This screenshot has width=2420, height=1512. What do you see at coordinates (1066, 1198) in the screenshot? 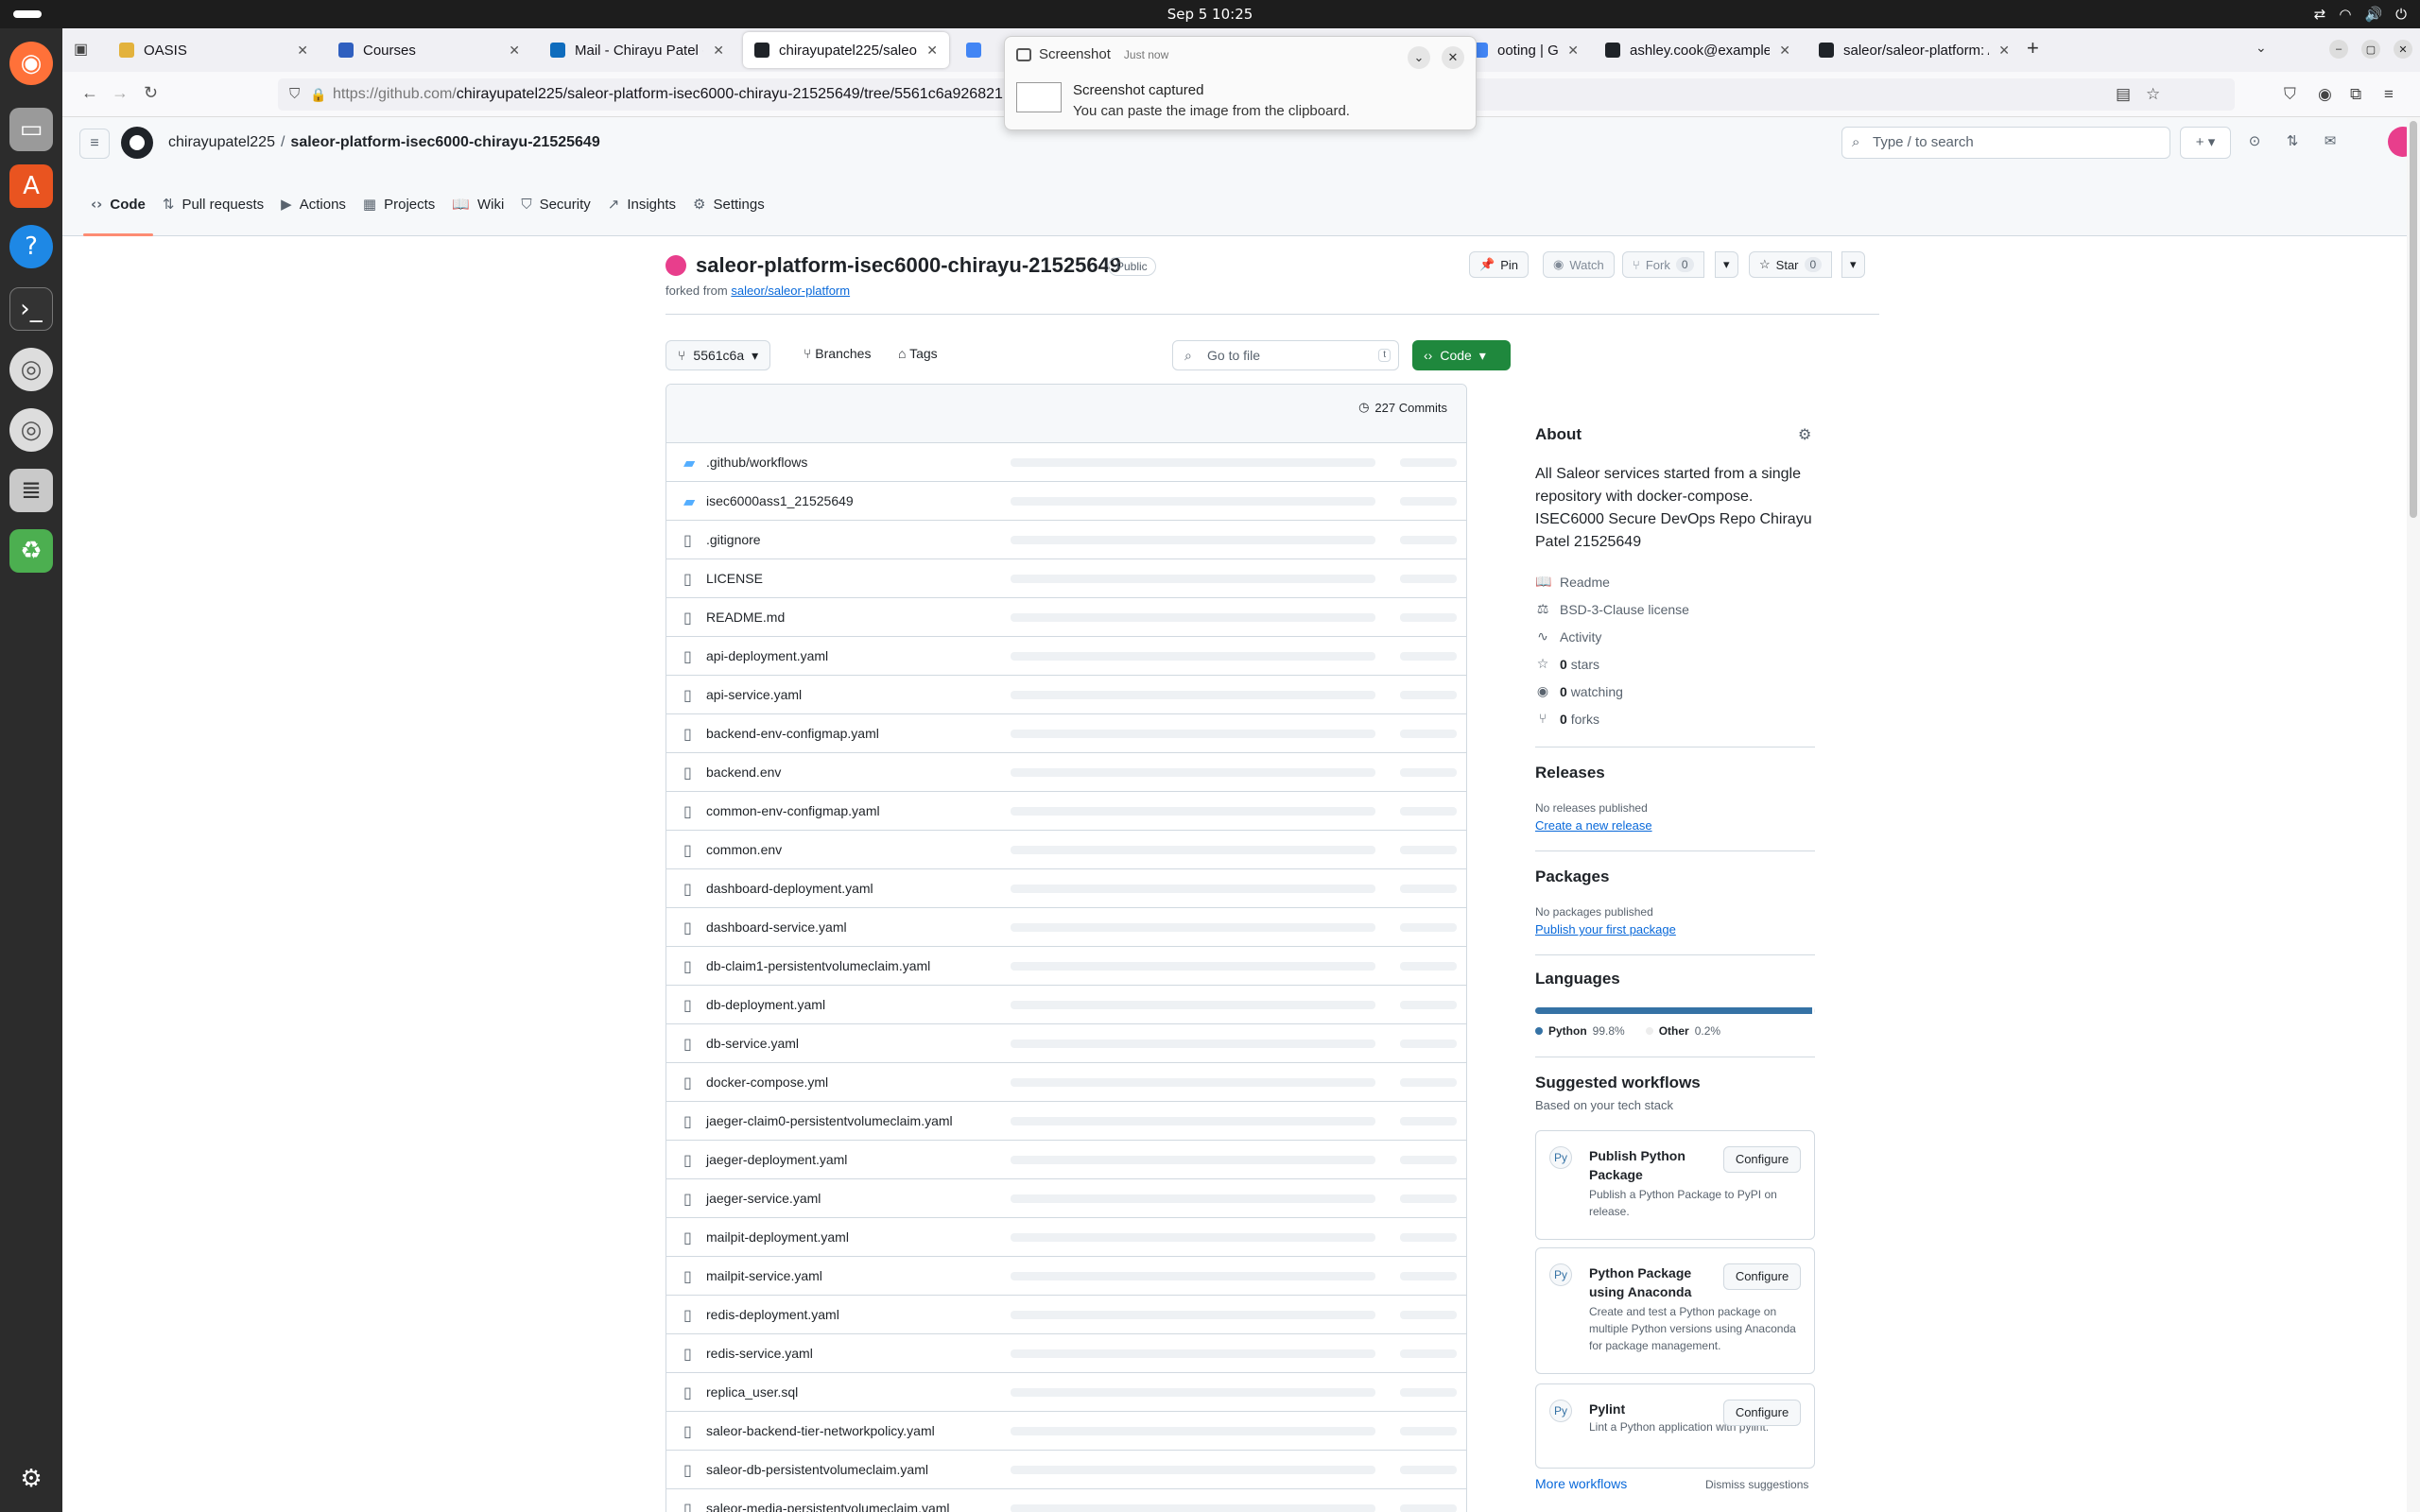
I see `table-row: ▯ jaeger-service.yaml` at bounding box center [1066, 1198].